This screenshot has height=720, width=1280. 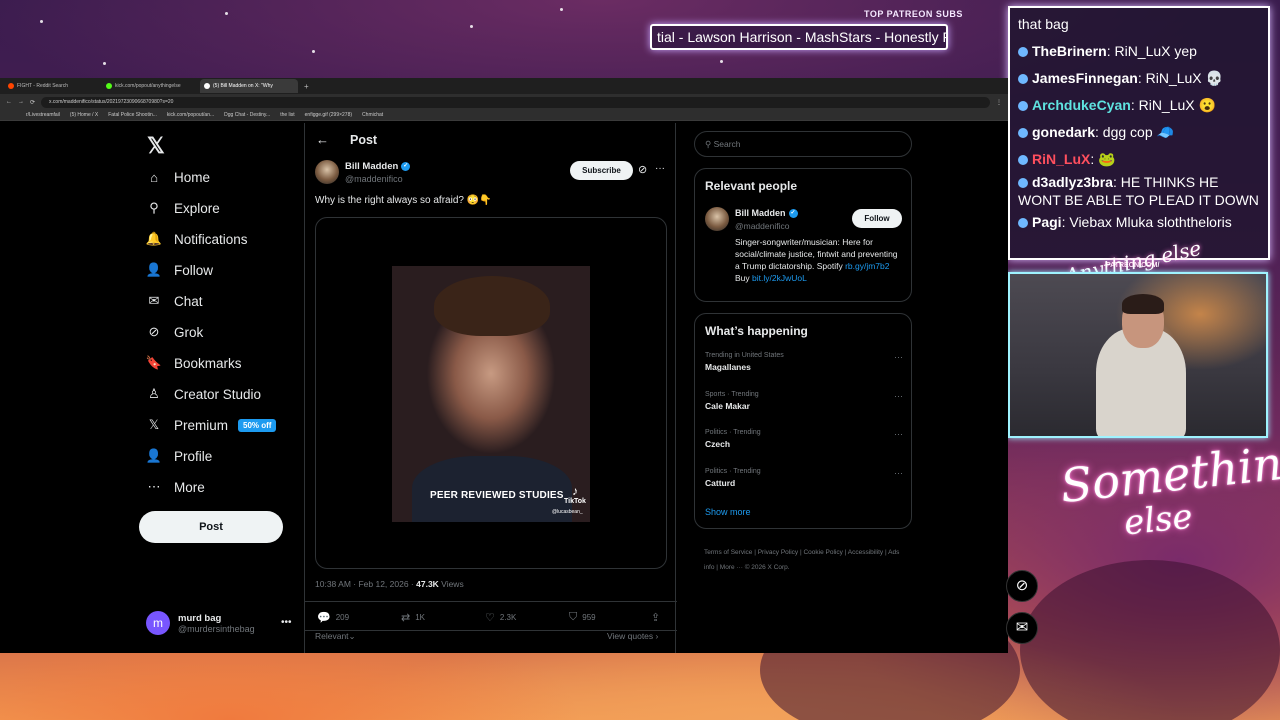 What do you see at coordinates (642, 169) in the screenshot?
I see `grok-icon: ⊘` at bounding box center [642, 169].